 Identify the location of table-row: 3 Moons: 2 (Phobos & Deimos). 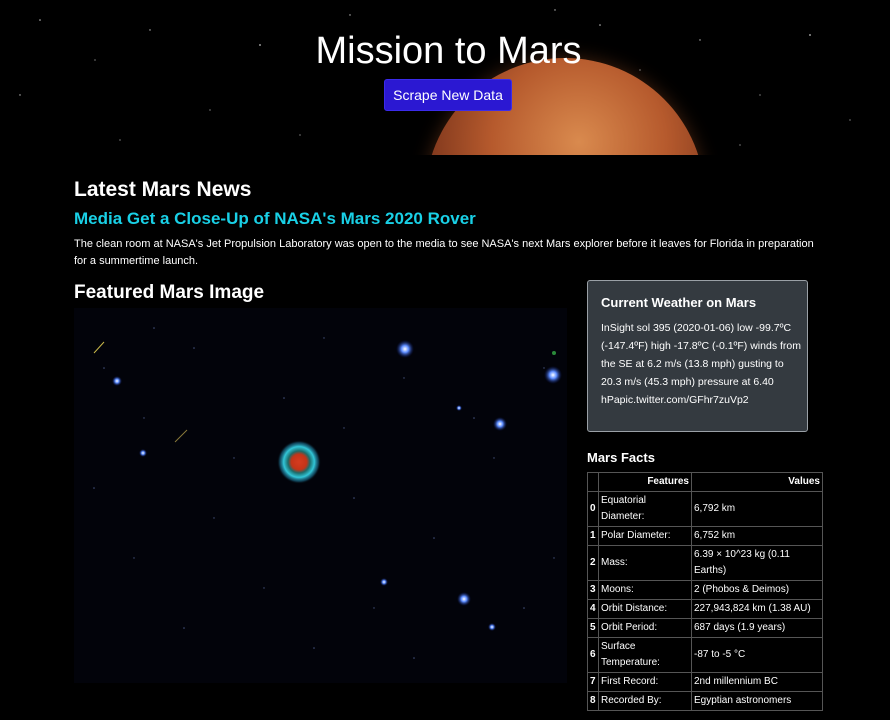
(705, 590).